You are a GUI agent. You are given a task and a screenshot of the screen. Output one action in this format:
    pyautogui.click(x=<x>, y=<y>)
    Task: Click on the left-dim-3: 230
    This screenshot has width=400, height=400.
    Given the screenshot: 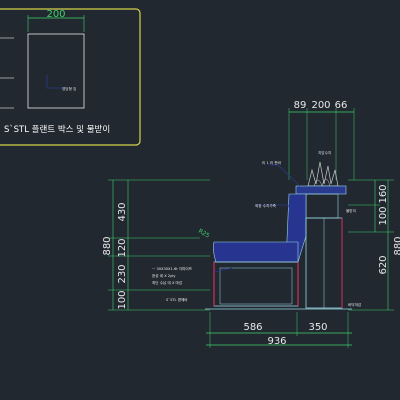 What is the action you would take?
    pyautogui.click(x=122, y=273)
    